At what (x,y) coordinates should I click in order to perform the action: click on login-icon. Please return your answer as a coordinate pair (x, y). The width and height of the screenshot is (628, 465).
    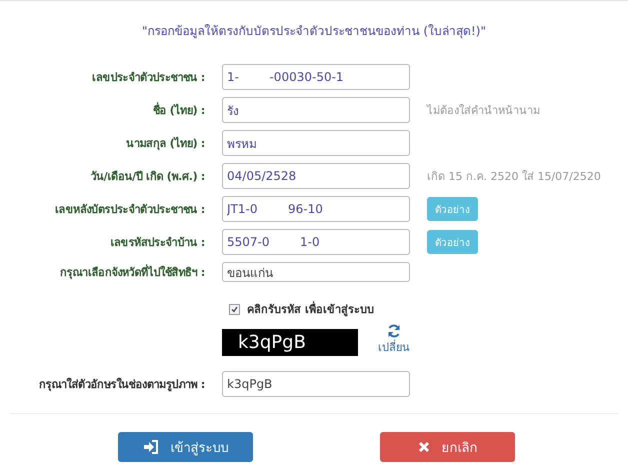
    Looking at the image, I should click on (150, 447).